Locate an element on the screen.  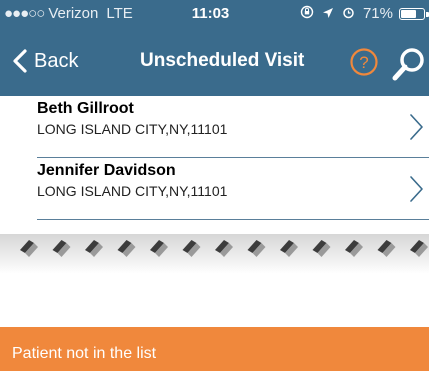
status-bar: ●●●○○ Verizon LTE 11:03 71% is located at coordinates (214, 13).